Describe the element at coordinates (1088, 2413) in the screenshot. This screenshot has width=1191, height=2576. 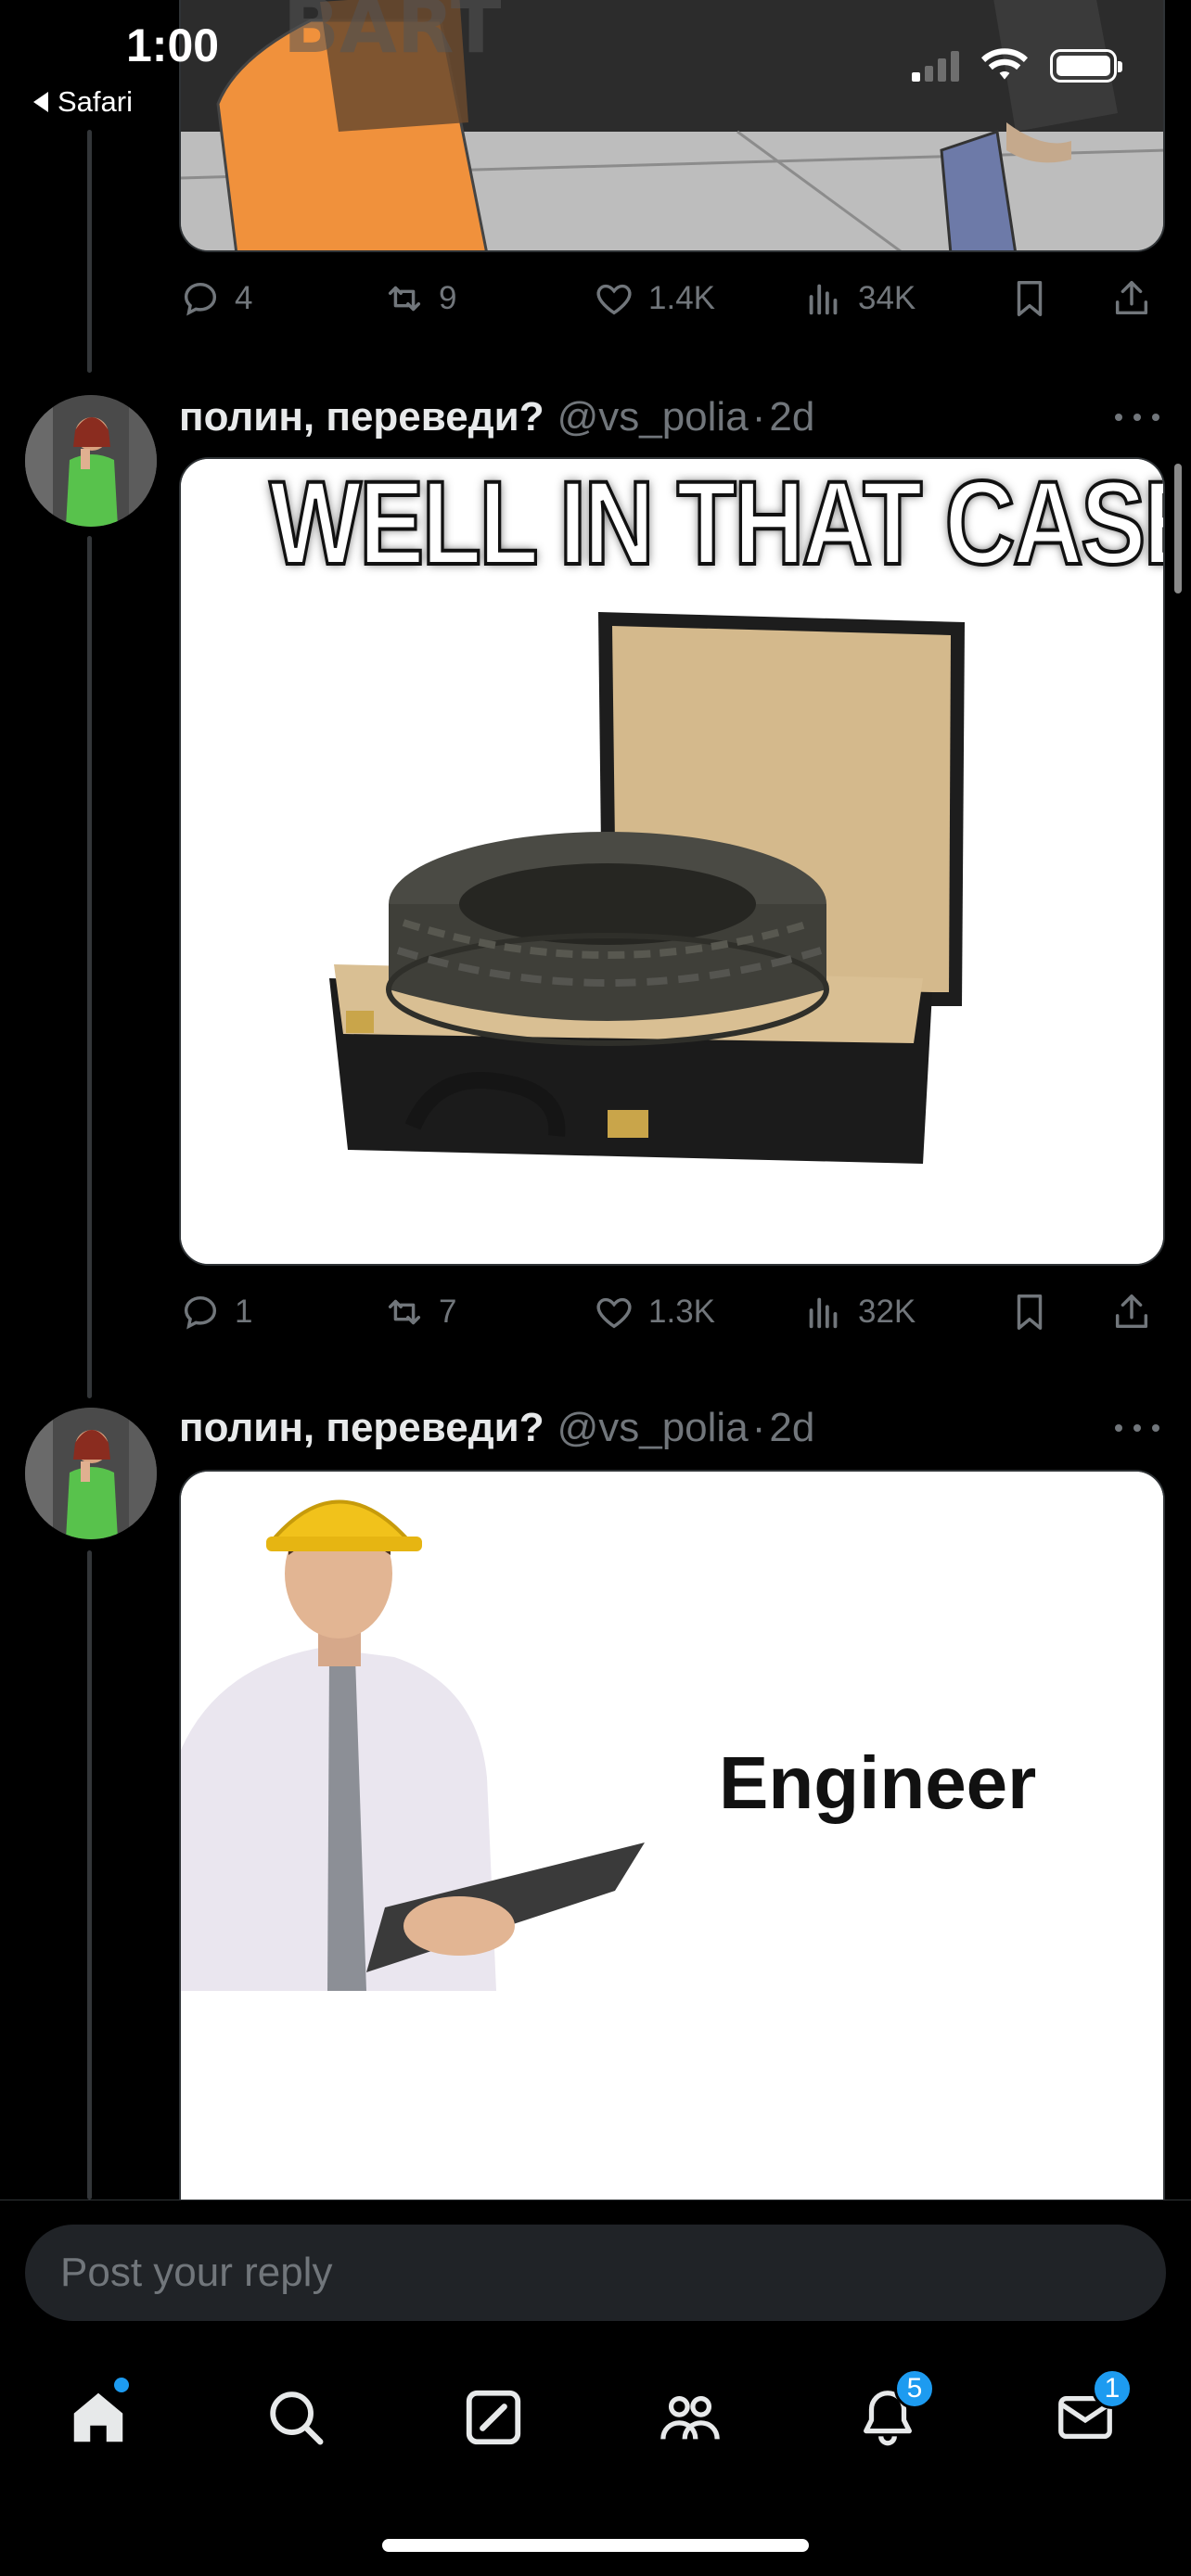
I see `tab-messages: 1` at that location.